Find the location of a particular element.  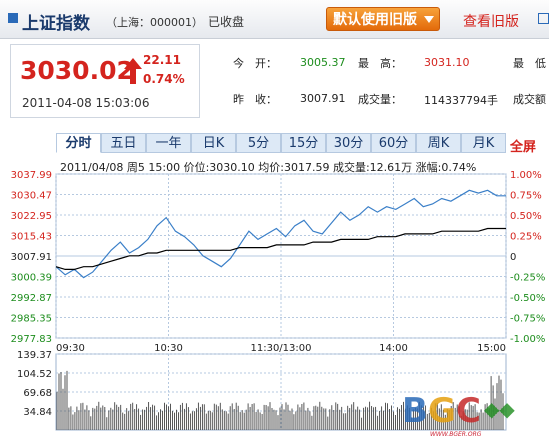

market-status: 已收盘 is located at coordinates (226, 22).